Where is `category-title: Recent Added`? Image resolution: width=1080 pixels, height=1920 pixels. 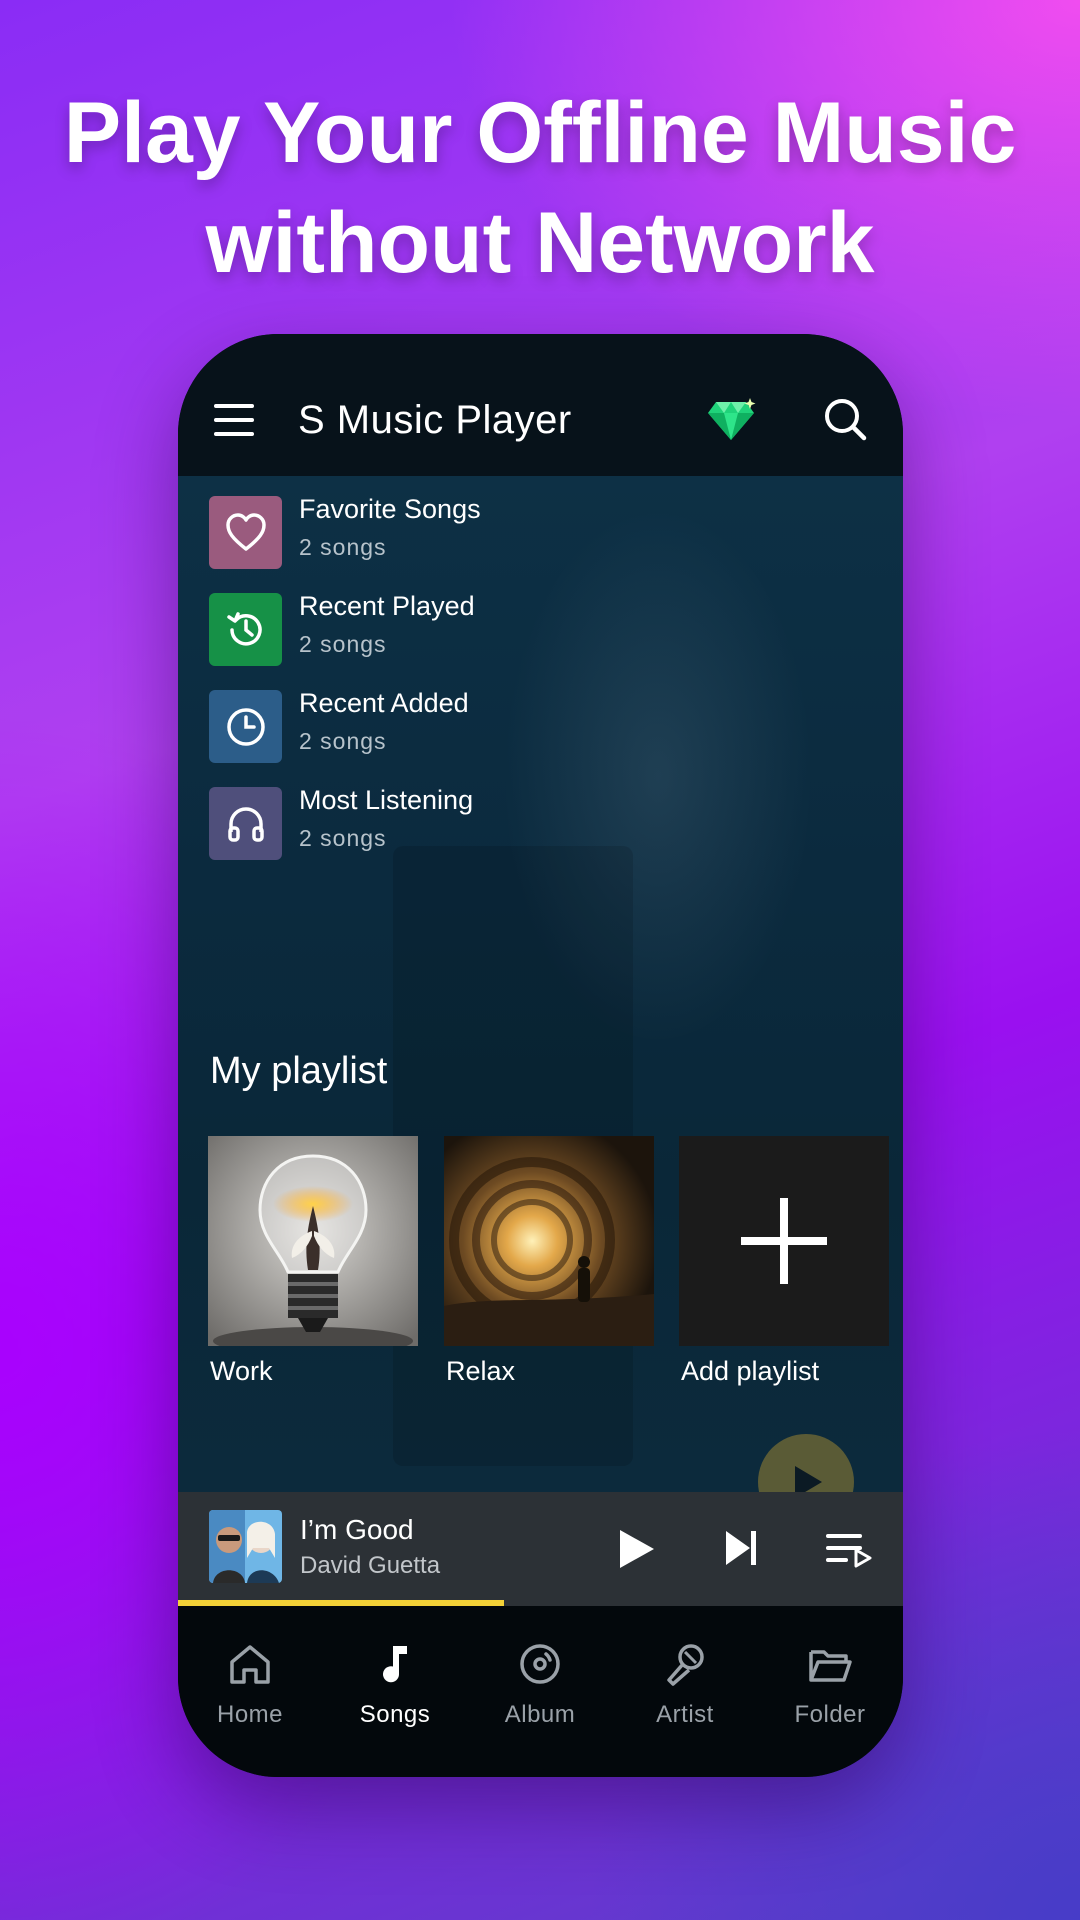
category-title: Recent Added is located at coordinates (384, 703).